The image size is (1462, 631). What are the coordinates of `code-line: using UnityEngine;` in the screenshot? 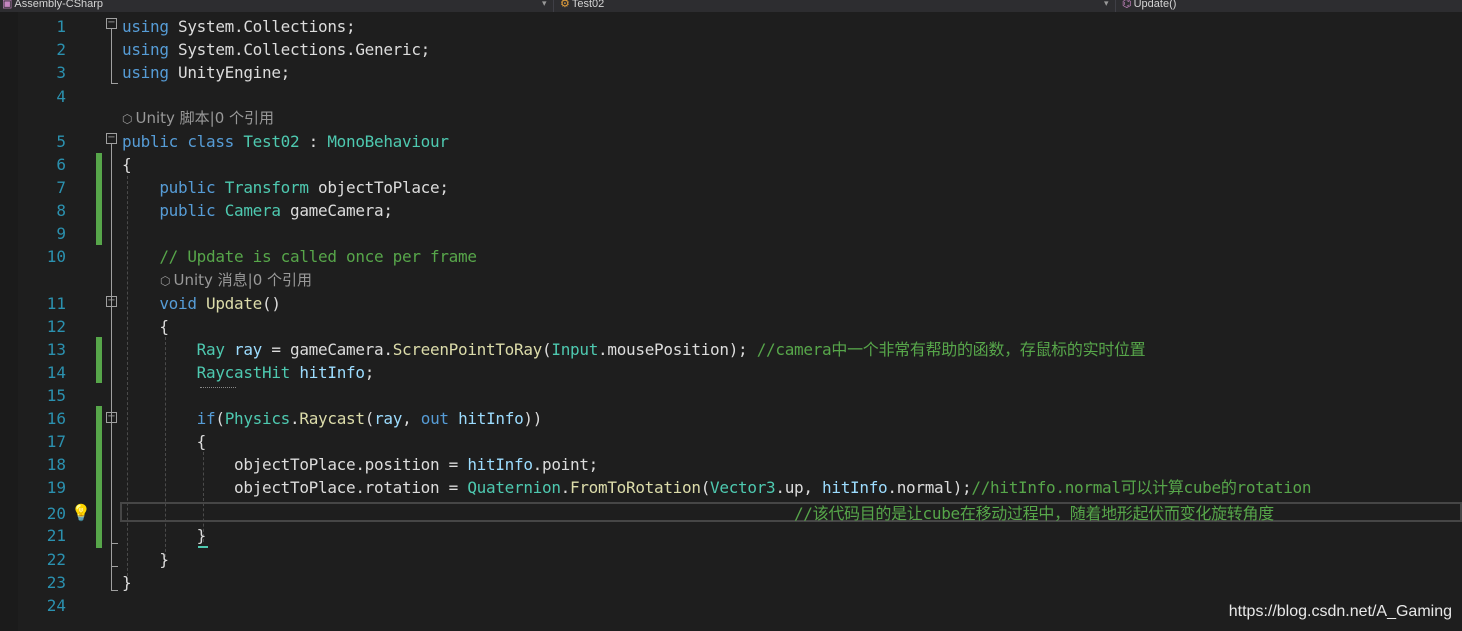 It's located at (206, 72).